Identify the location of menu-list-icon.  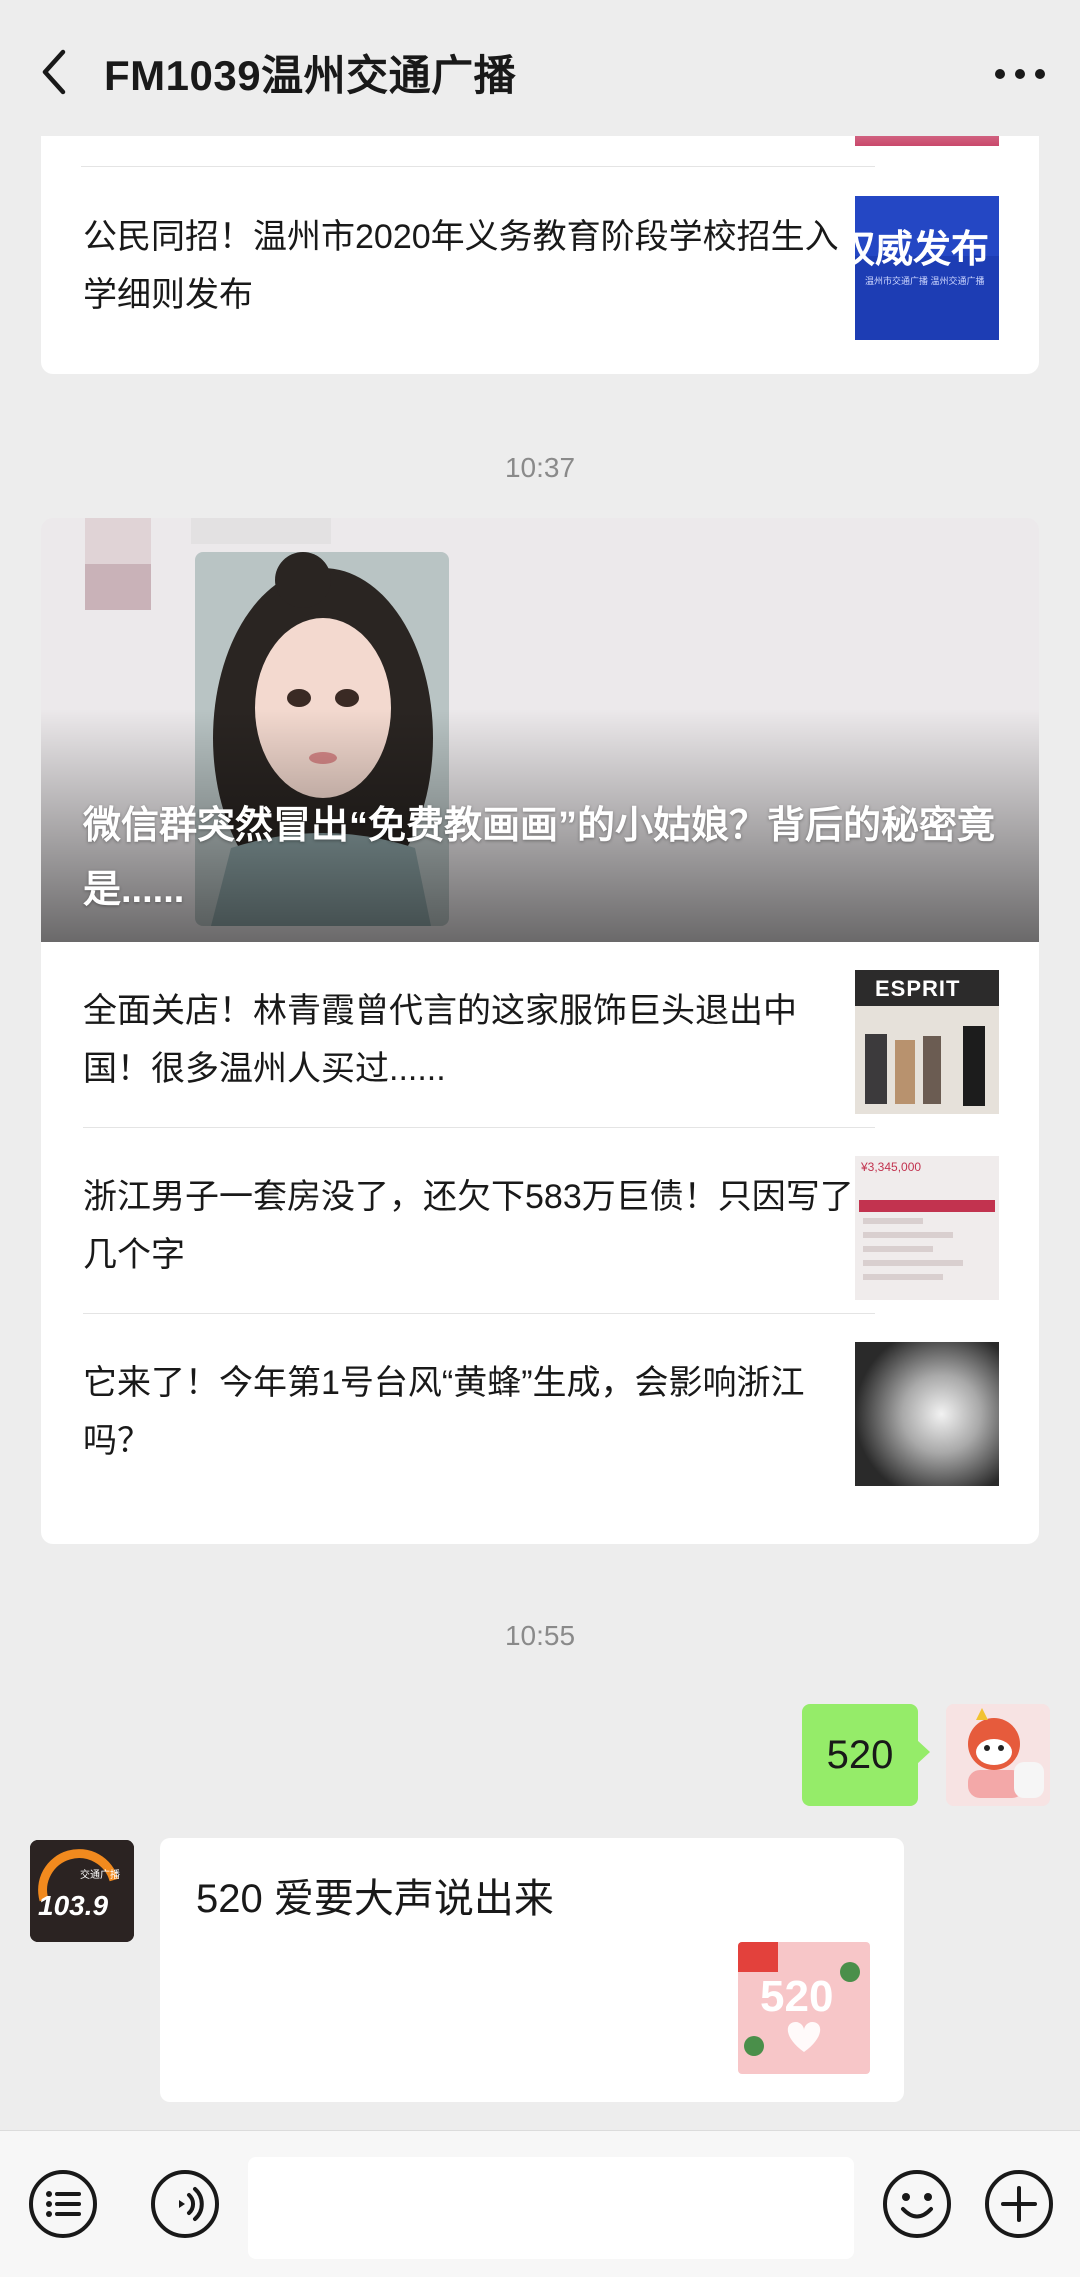
(63, 2204).